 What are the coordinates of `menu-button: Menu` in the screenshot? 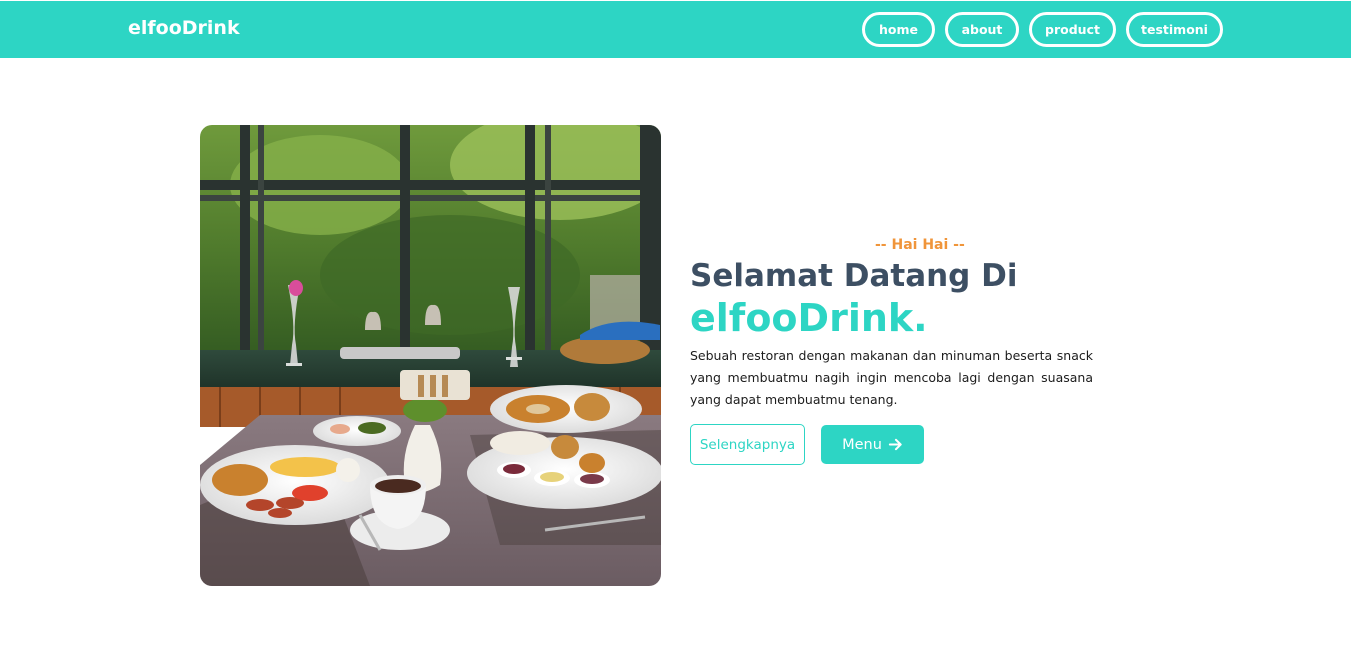 It's located at (872, 444).